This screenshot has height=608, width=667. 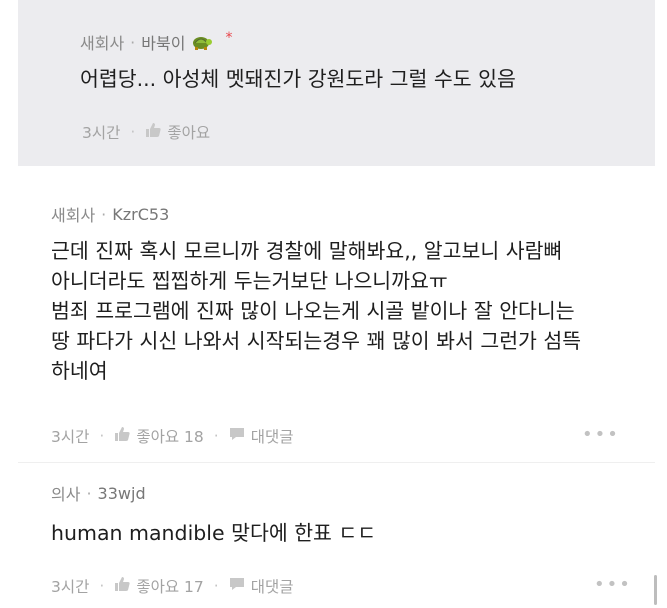 I want to click on comment-line: 아니더라도 찝찝하게 두는거보단 나으니까요ㅠ, so click(x=249, y=281).